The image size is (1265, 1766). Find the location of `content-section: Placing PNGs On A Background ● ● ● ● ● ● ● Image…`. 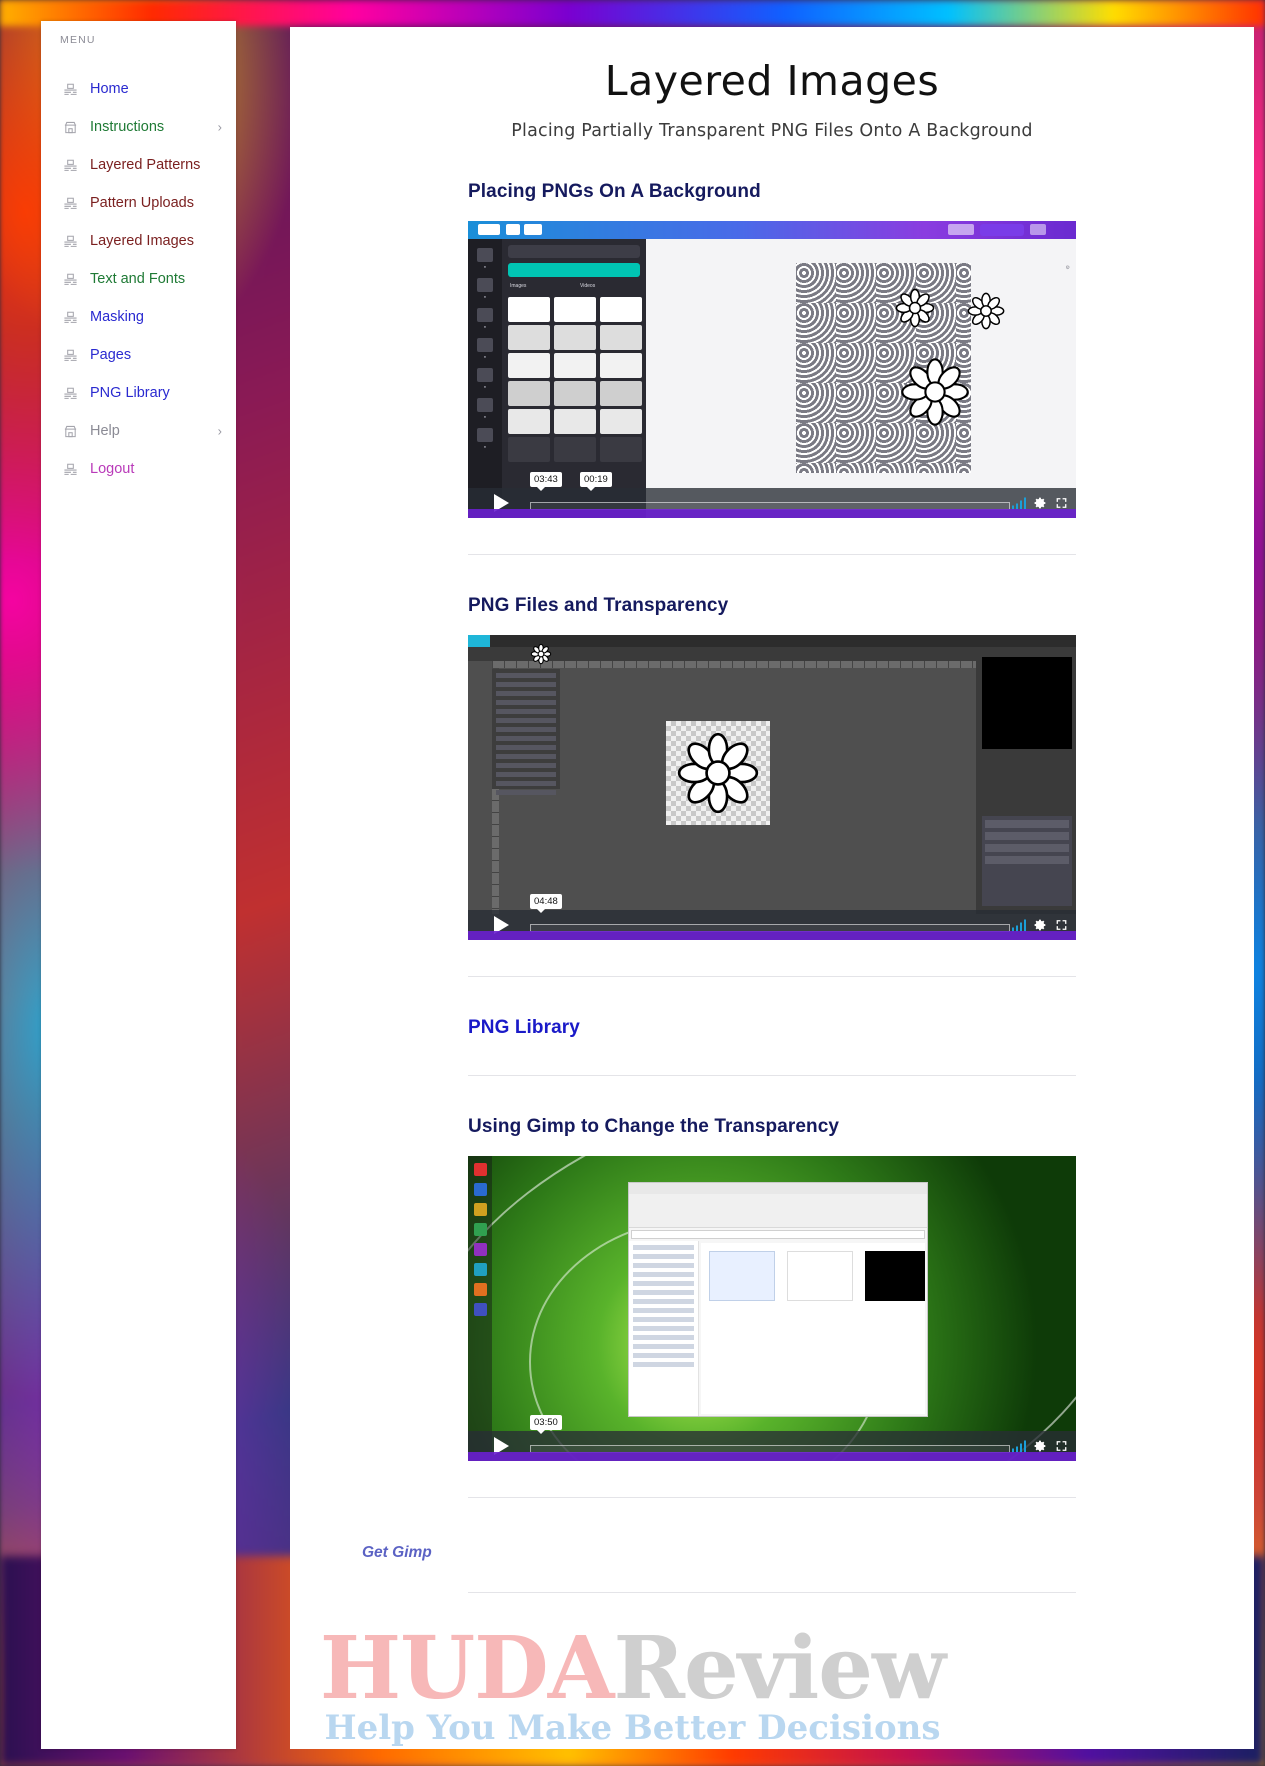

content-section: Placing PNGs On A Background ● ● ● ● ● ● ● Image… is located at coordinates (772, 368).